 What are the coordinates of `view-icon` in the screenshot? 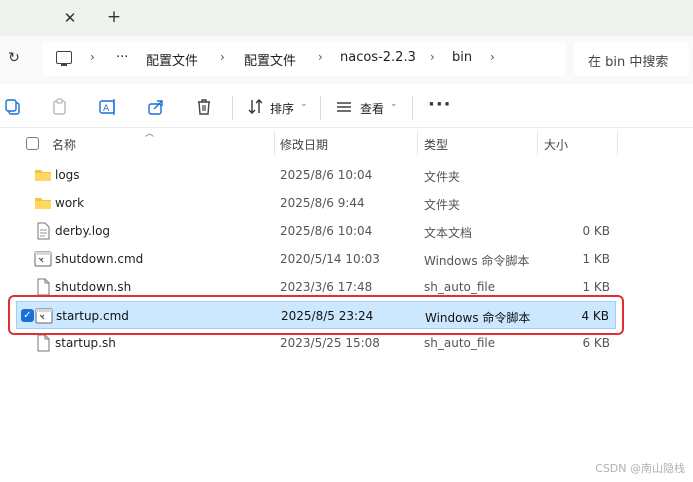 It's located at (344, 107).